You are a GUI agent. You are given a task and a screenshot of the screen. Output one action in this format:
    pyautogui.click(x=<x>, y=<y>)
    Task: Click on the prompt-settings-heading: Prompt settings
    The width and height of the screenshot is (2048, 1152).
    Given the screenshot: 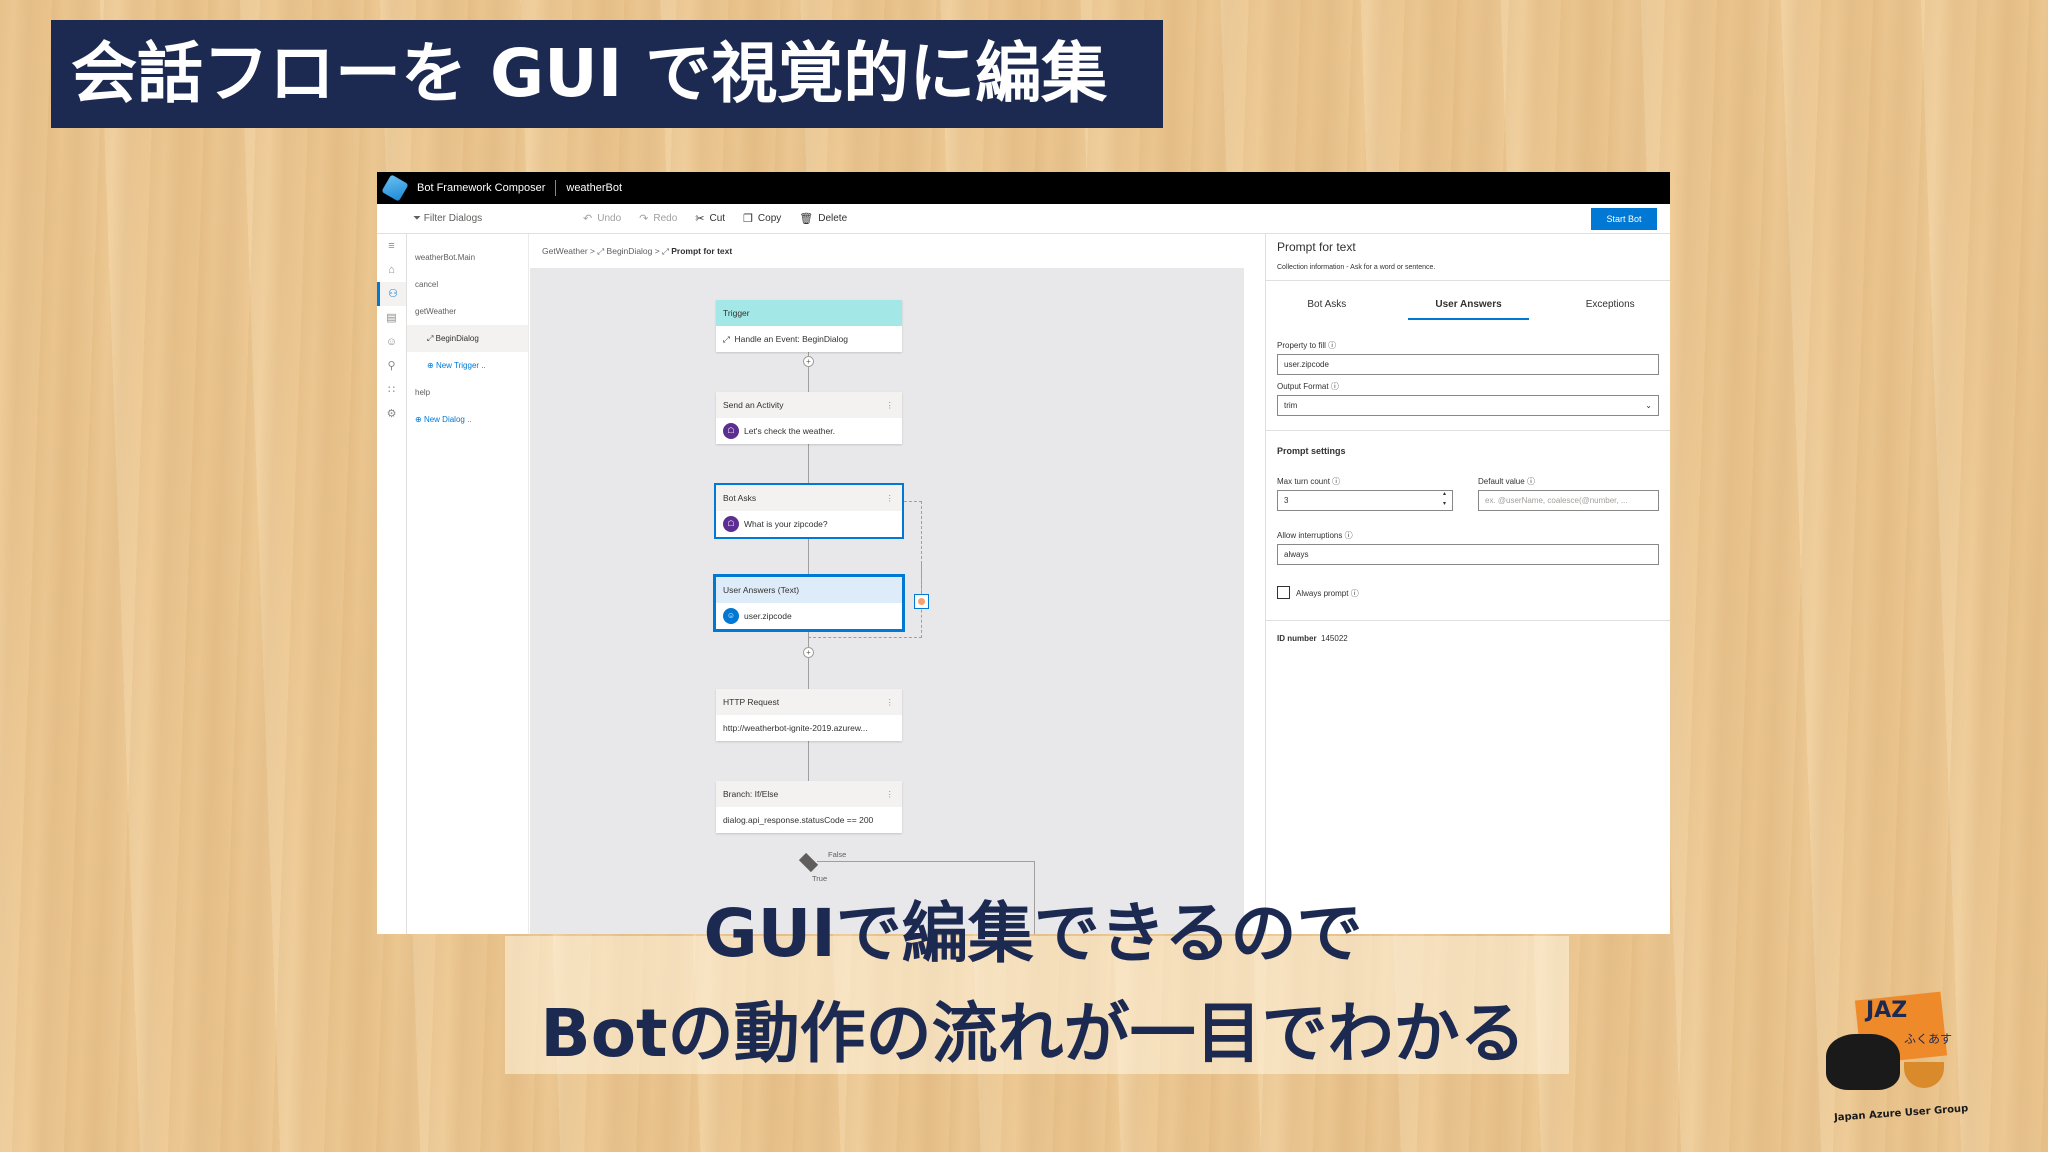 What is the action you would take?
    pyautogui.click(x=1311, y=451)
    